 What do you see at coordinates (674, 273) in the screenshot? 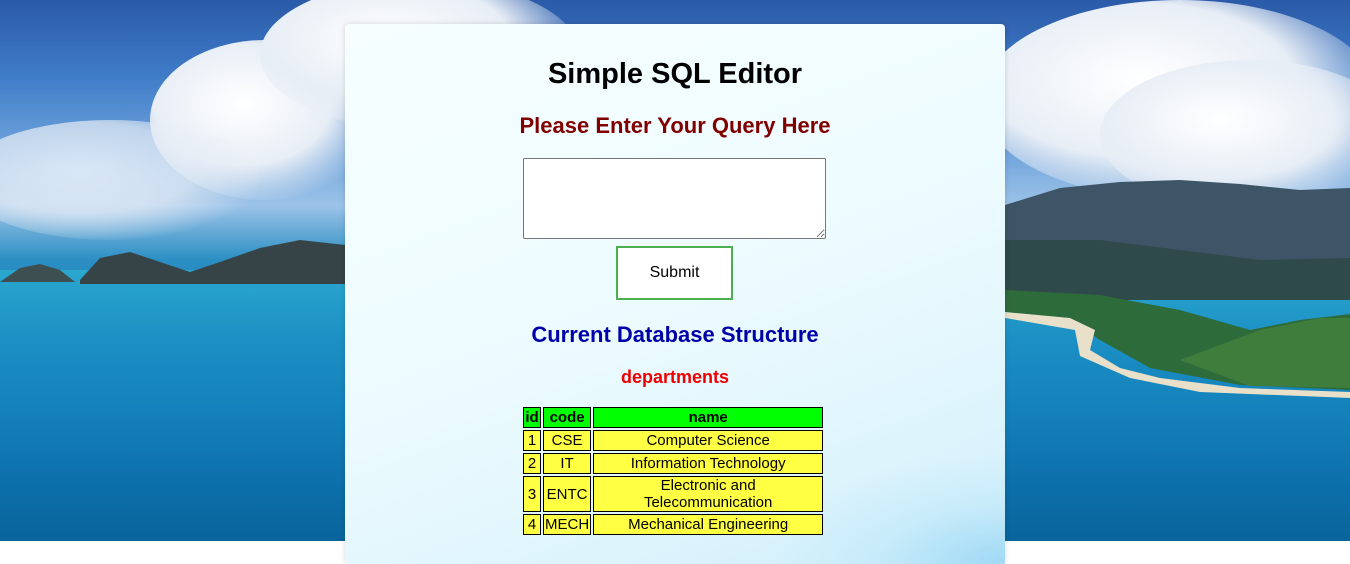
I see `submit-button: Submit` at bounding box center [674, 273].